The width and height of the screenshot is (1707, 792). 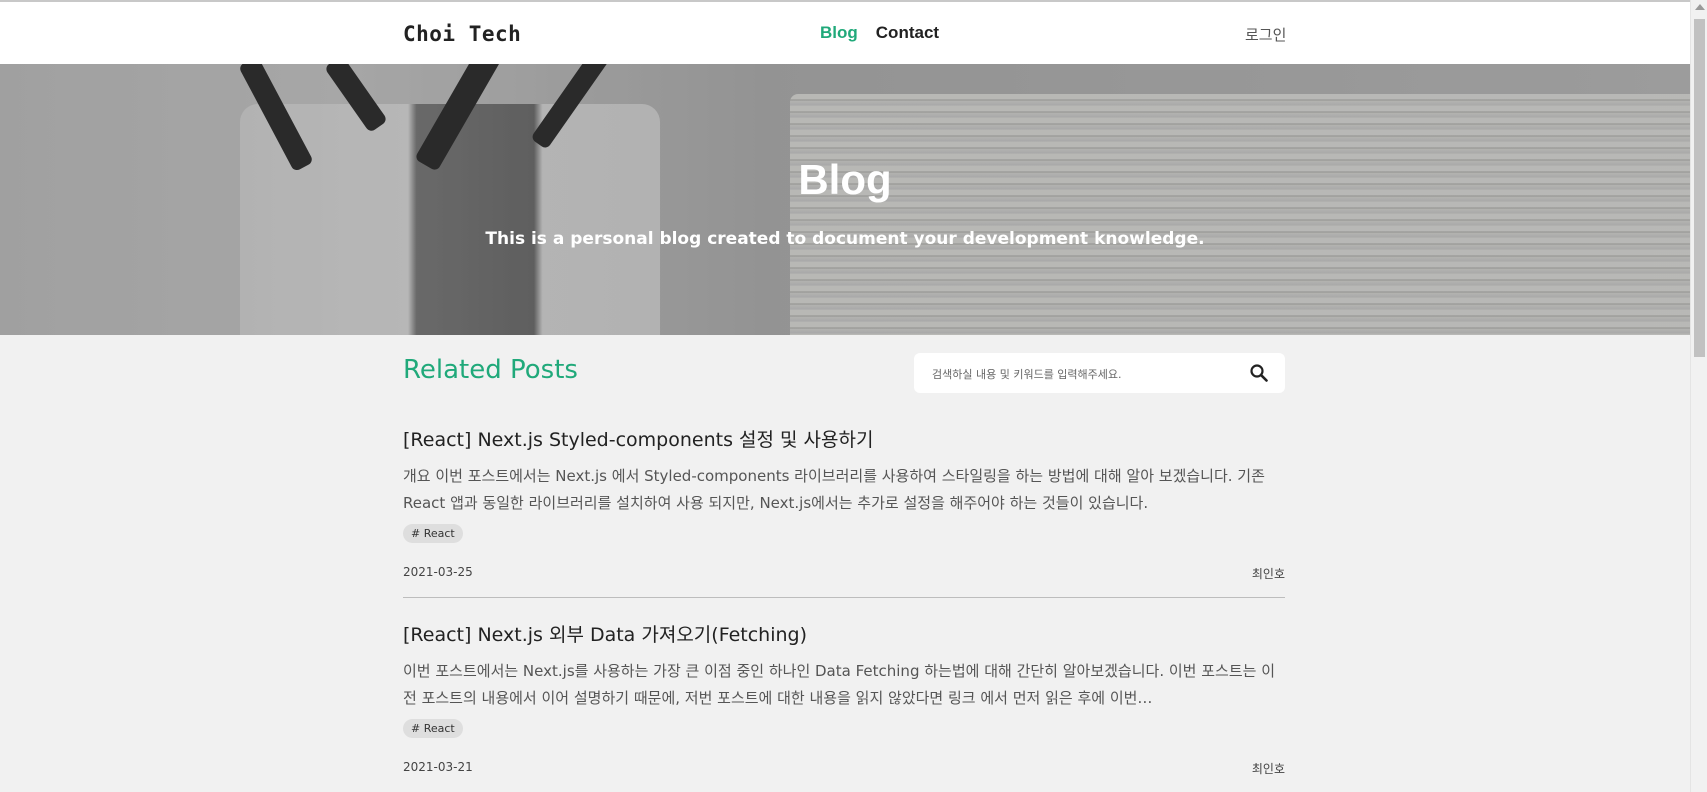 What do you see at coordinates (605, 633) in the screenshot?
I see `post-title: [React] Next.js 외부 Data 가져오기(Fetching)` at bounding box center [605, 633].